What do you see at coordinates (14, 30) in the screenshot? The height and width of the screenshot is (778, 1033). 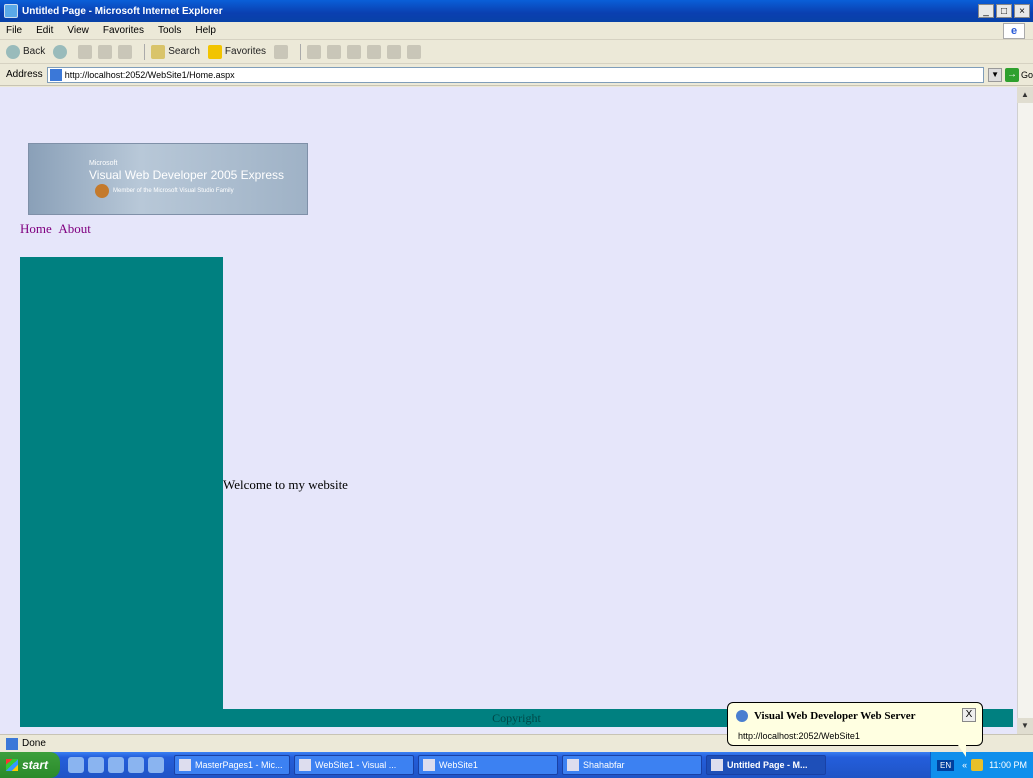 I see `menu-file: File` at bounding box center [14, 30].